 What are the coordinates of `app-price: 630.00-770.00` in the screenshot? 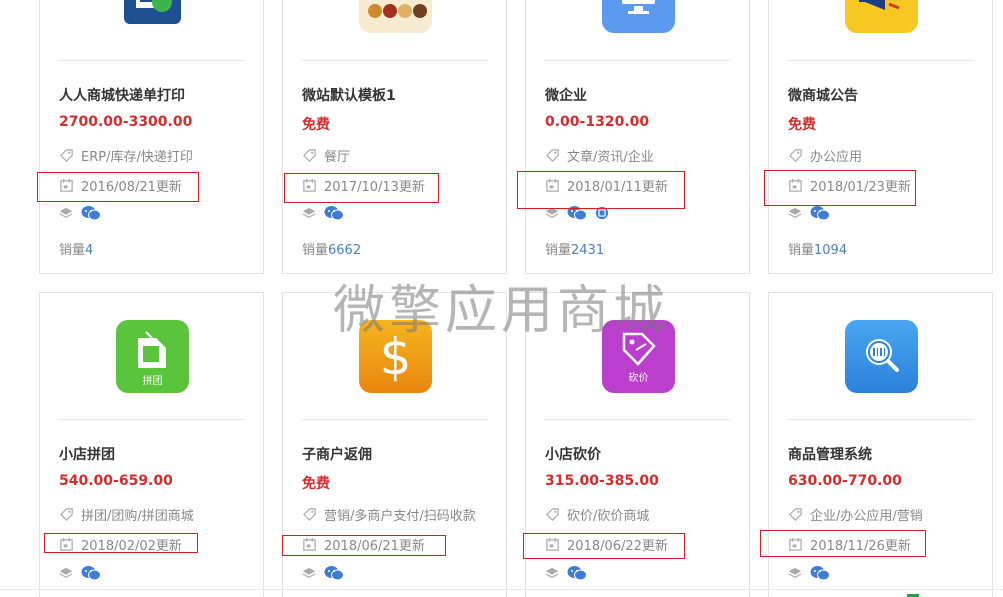 It's located at (845, 481).